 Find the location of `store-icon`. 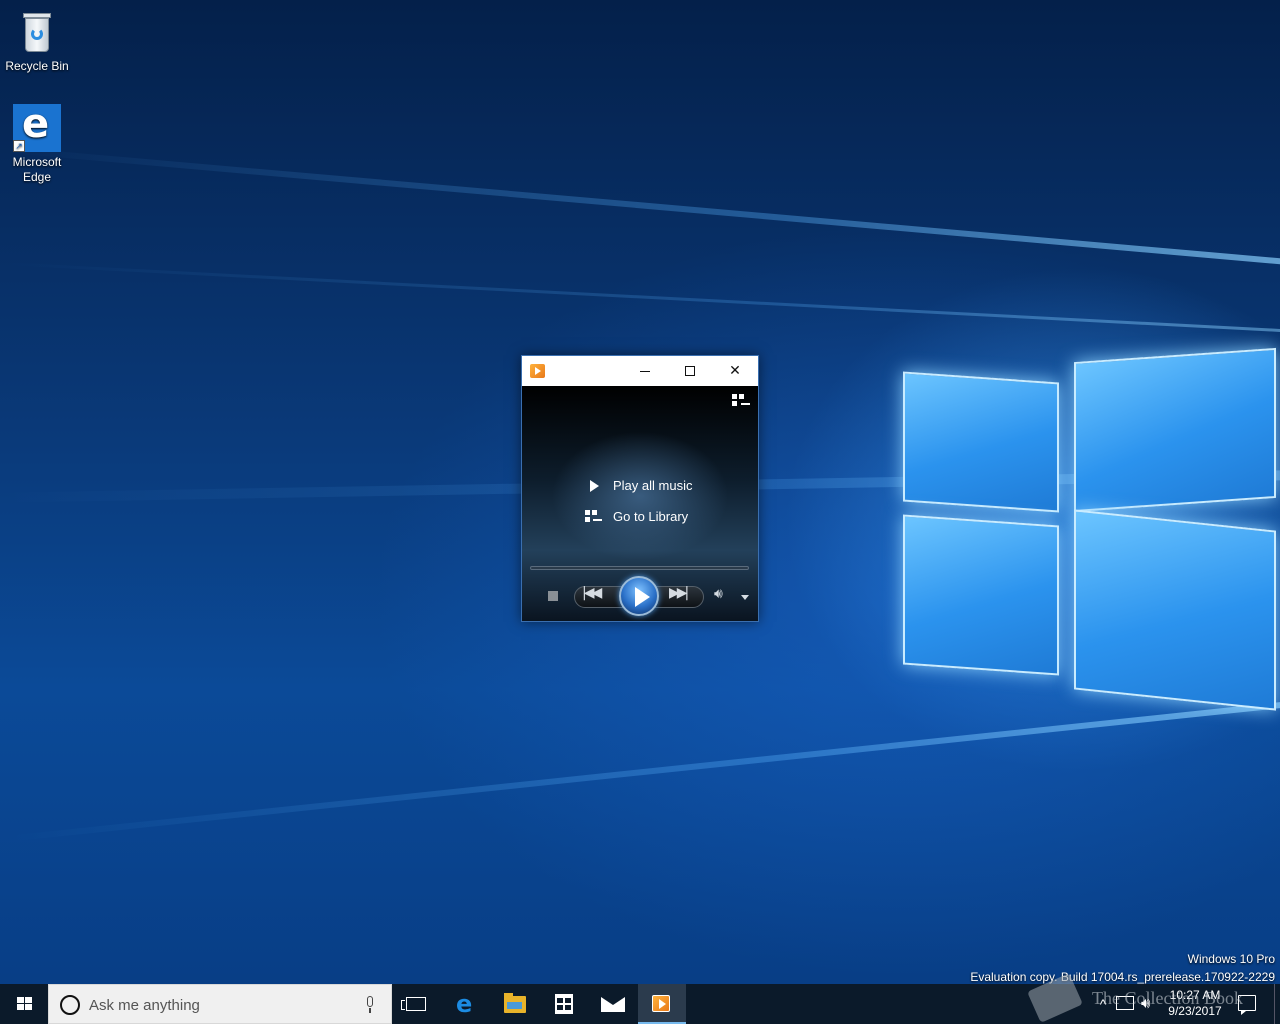

store-icon is located at coordinates (564, 1004).